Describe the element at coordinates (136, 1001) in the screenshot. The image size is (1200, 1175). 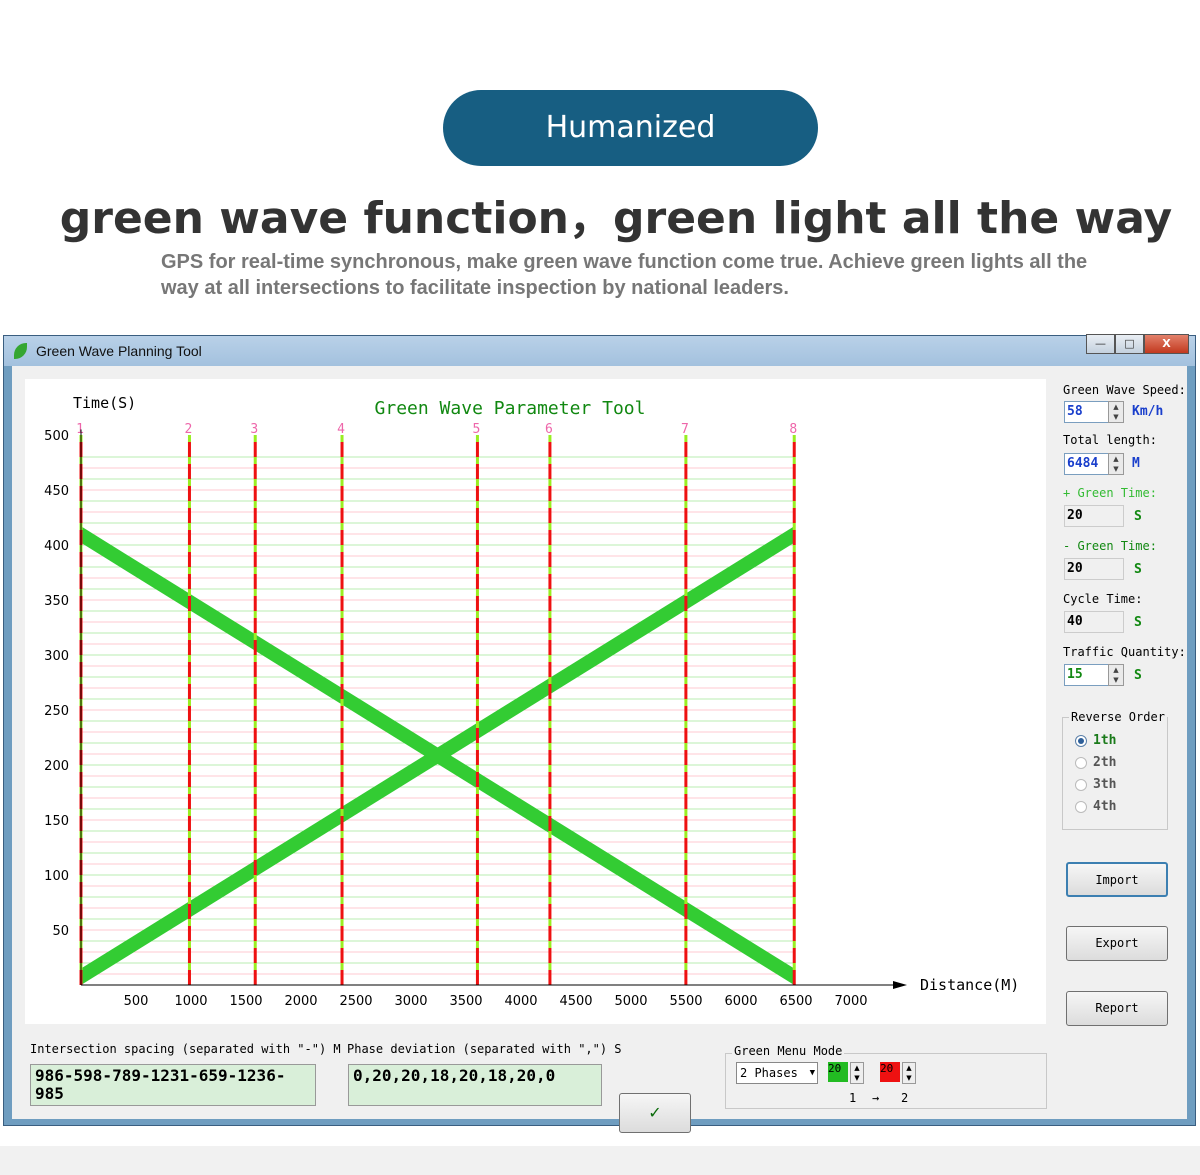
I see `x-tick-label: 500` at that location.